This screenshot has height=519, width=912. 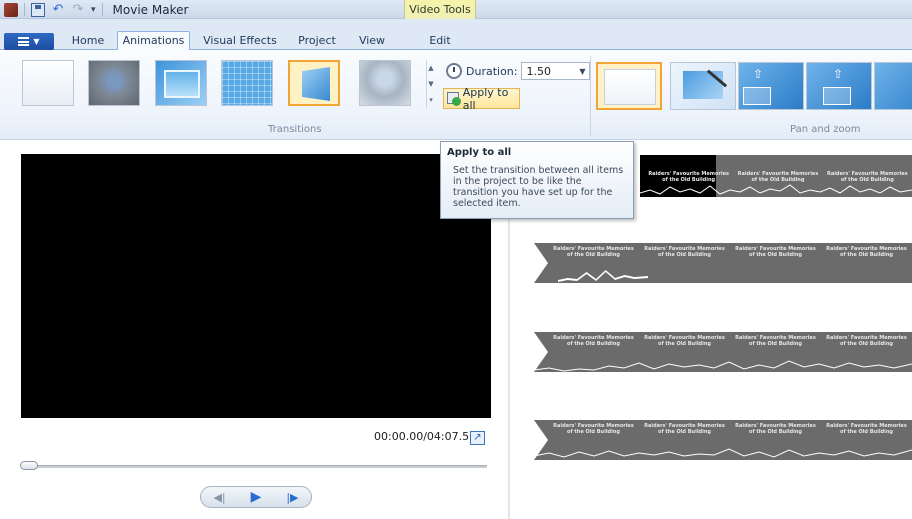 What do you see at coordinates (893, 86) in the screenshot?
I see `pan-zoom-up-right-thumbnail` at bounding box center [893, 86].